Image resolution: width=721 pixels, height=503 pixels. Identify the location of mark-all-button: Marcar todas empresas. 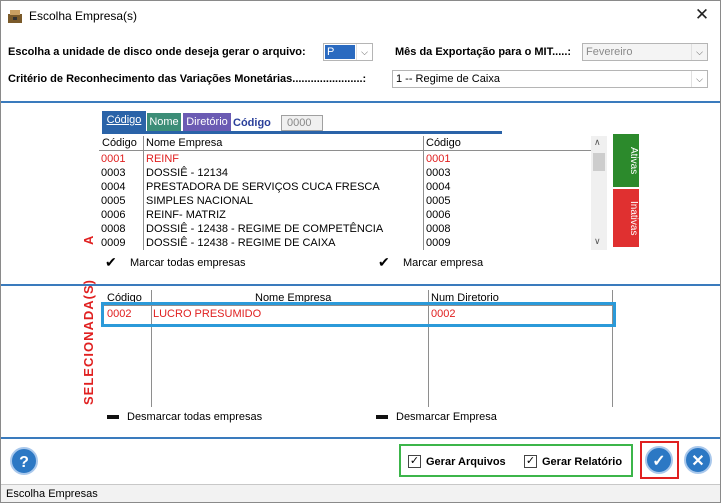
(188, 263).